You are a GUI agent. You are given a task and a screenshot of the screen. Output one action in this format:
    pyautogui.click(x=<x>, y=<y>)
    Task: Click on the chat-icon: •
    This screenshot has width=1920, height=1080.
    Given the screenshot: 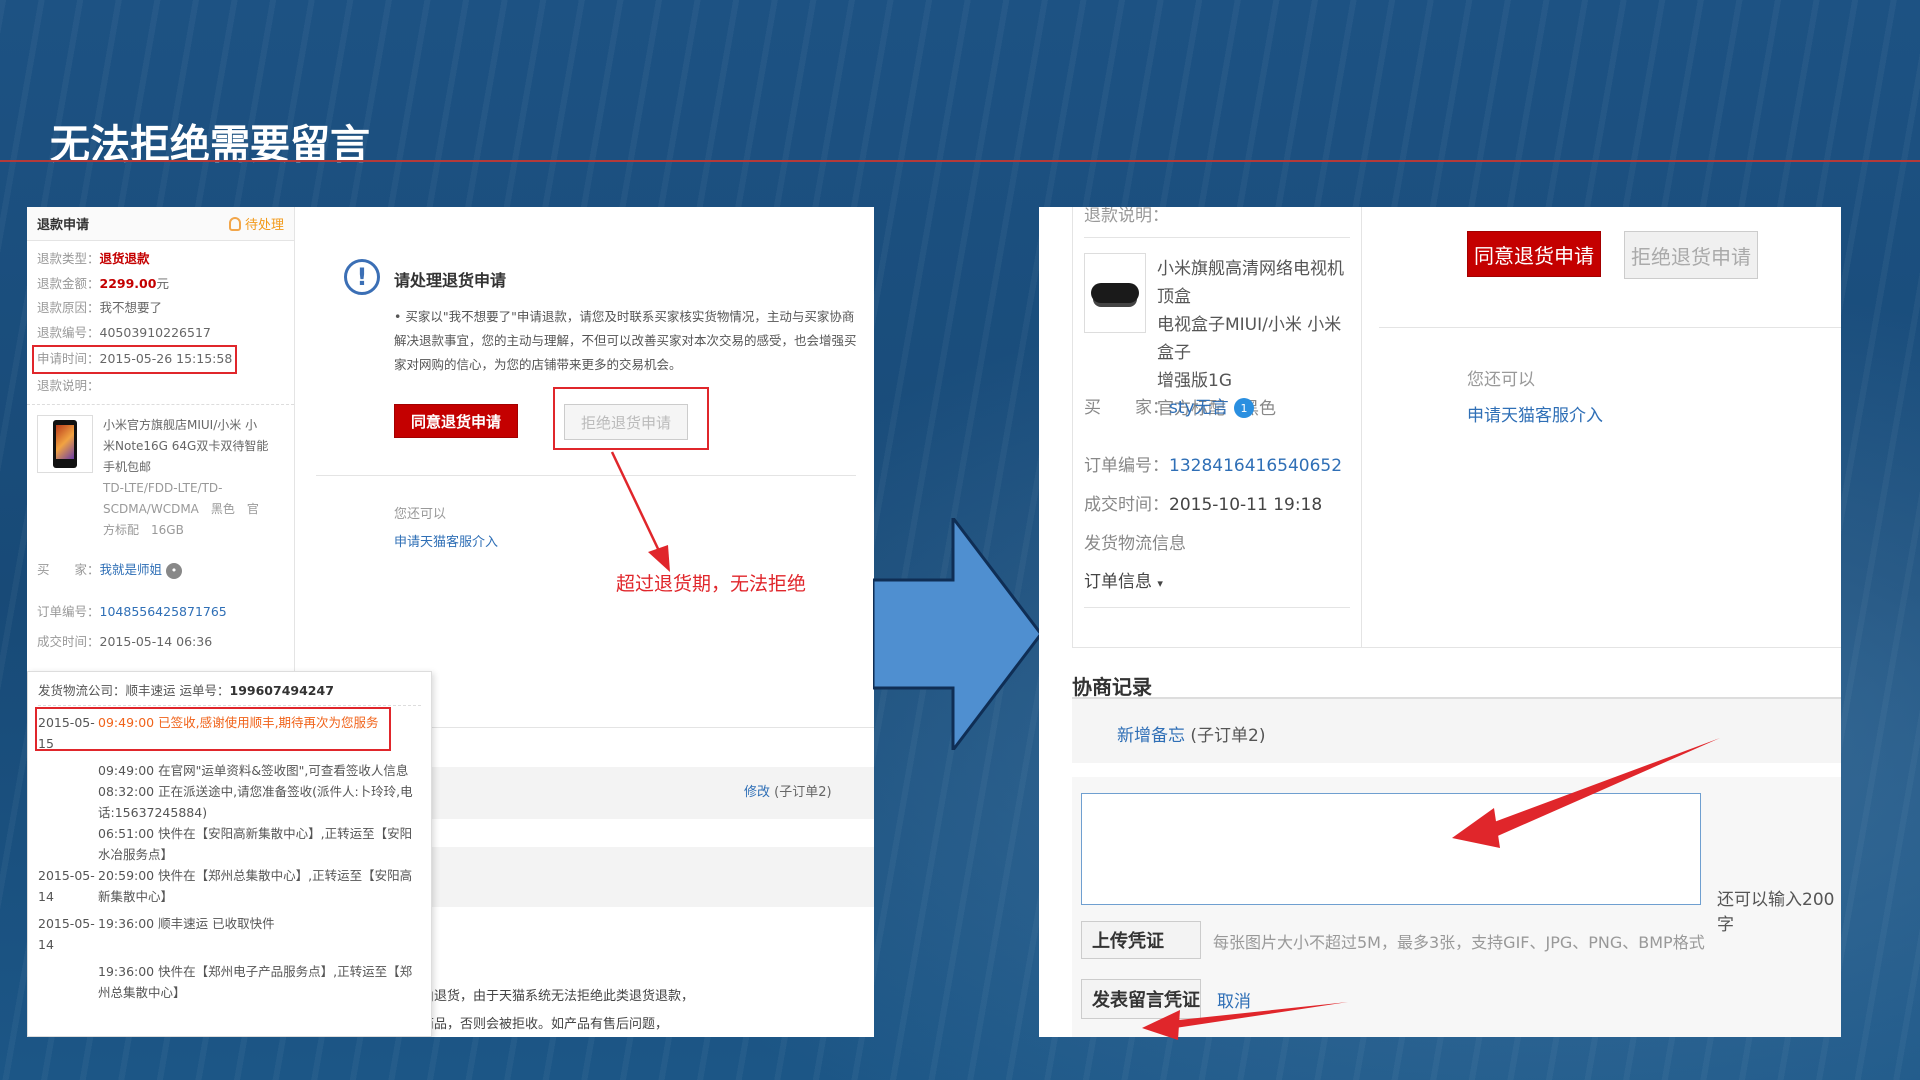 What is the action you would take?
    pyautogui.click(x=174, y=570)
    